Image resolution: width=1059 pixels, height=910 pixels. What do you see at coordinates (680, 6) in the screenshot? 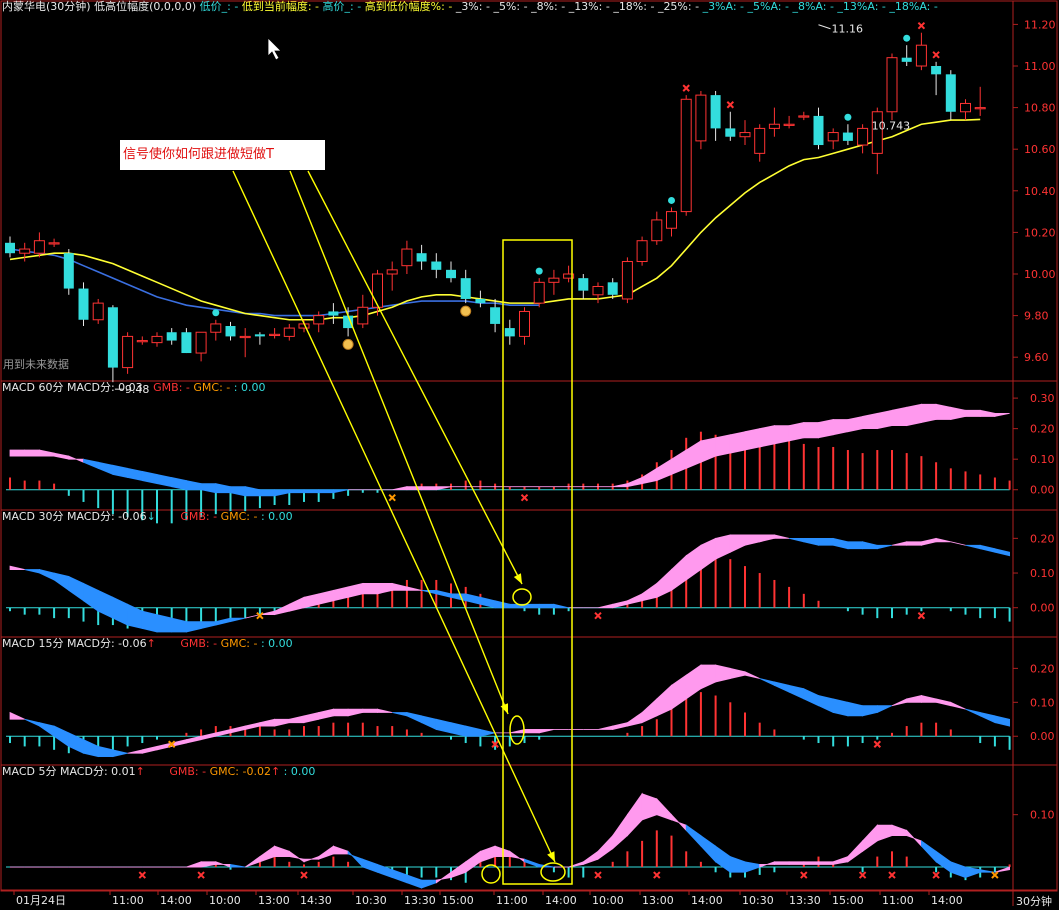
I see `header-item: _25%: -` at bounding box center [680, 6].